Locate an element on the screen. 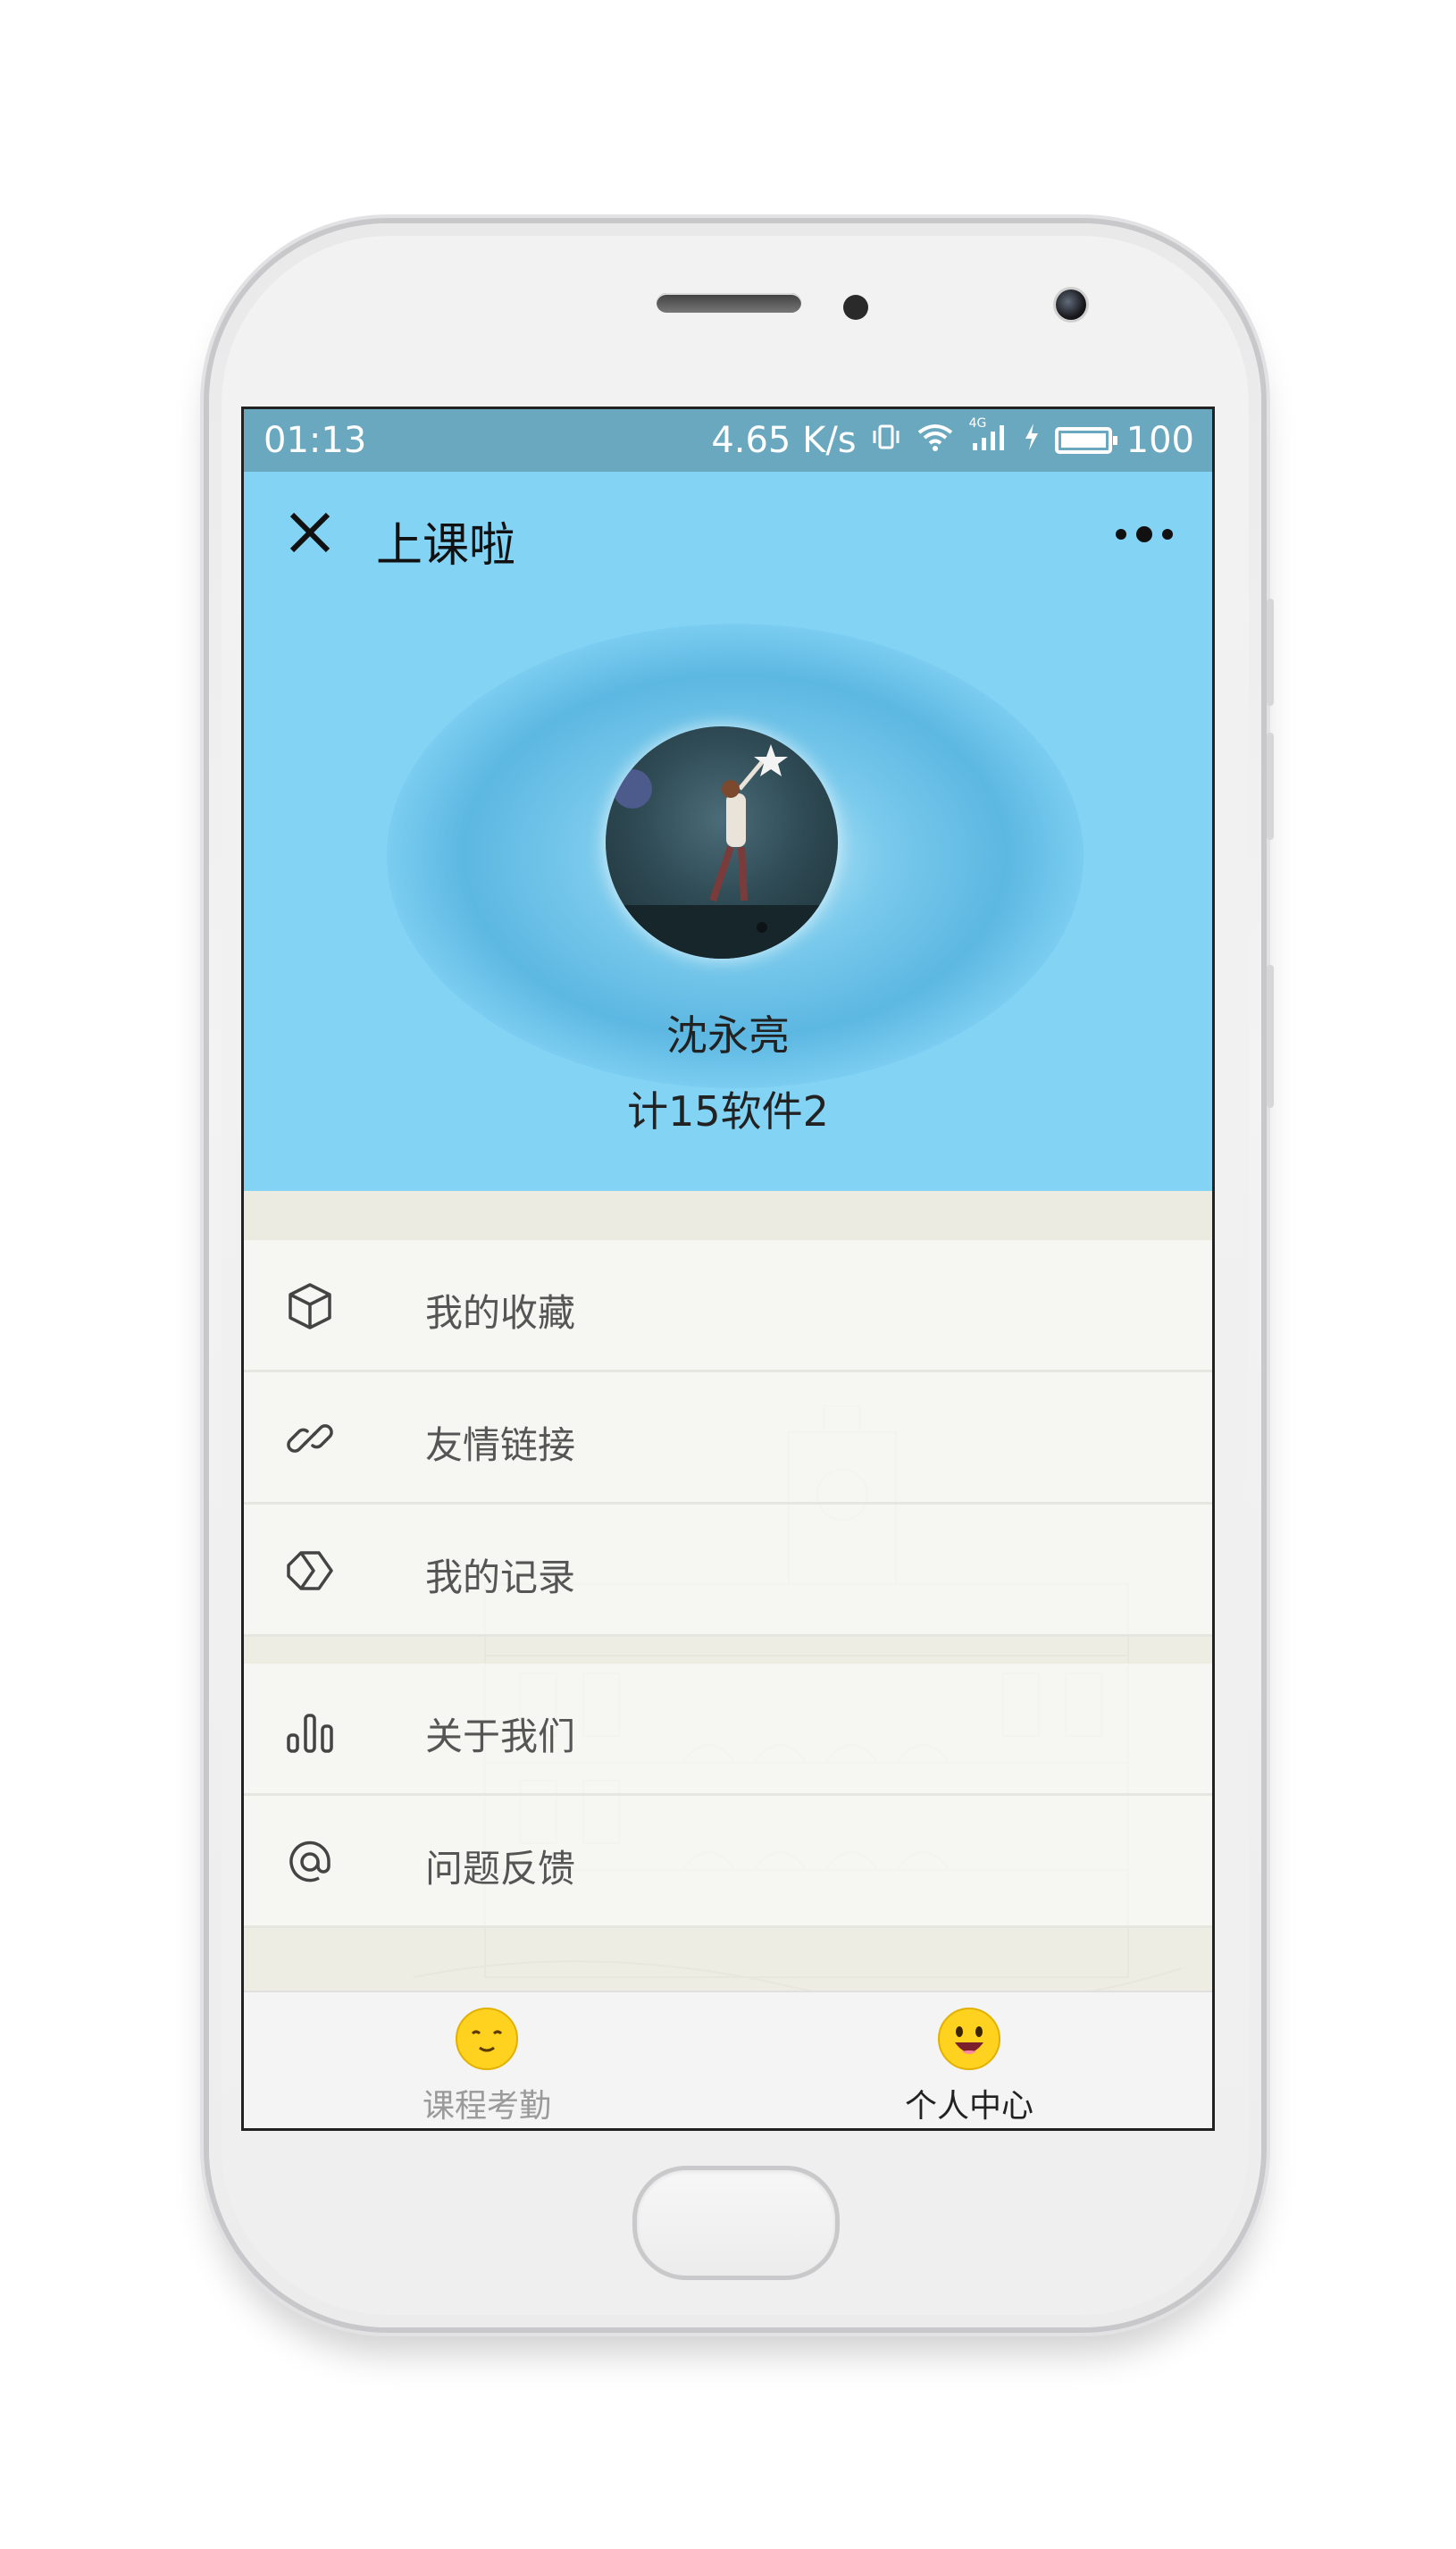 This screenshot has height=2549, width=1456. volume-up-button is located at coordinates (1270, 652).